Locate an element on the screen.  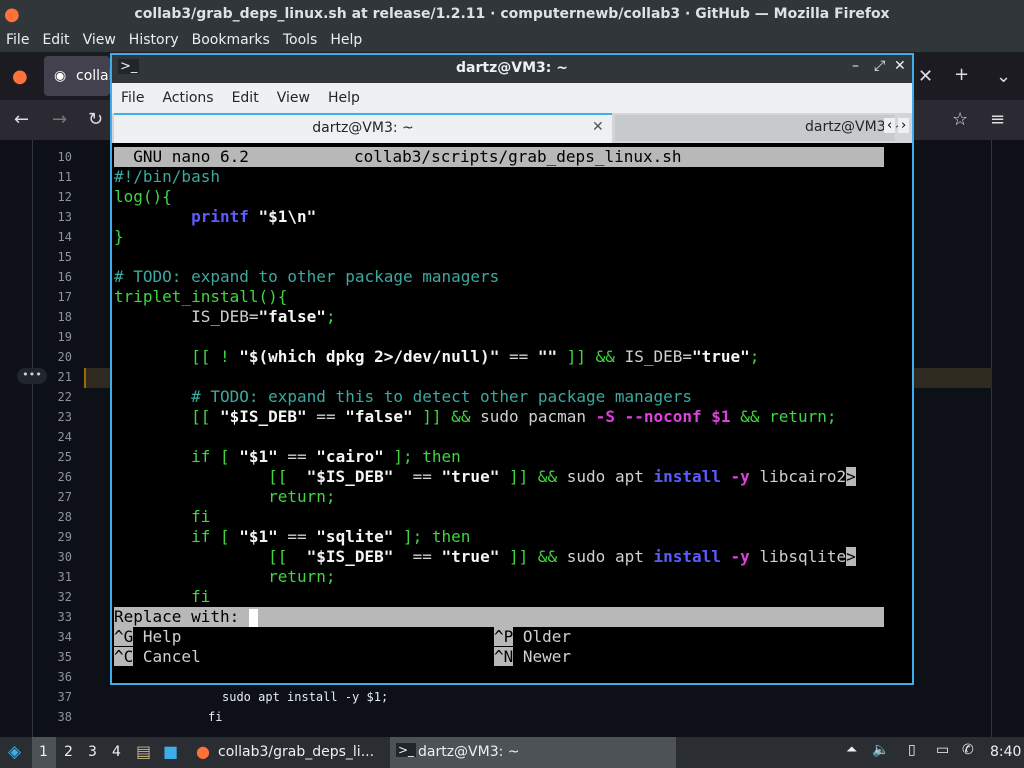
forward-icon: → is located at coordinates (59, 119).